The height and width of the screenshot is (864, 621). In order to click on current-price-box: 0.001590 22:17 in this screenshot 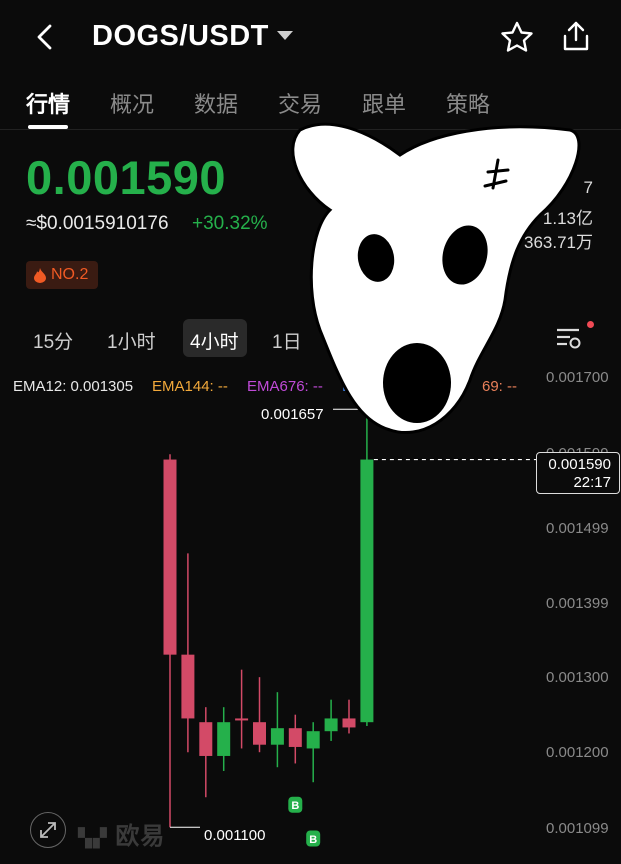, I will do `click(578, 473)`.